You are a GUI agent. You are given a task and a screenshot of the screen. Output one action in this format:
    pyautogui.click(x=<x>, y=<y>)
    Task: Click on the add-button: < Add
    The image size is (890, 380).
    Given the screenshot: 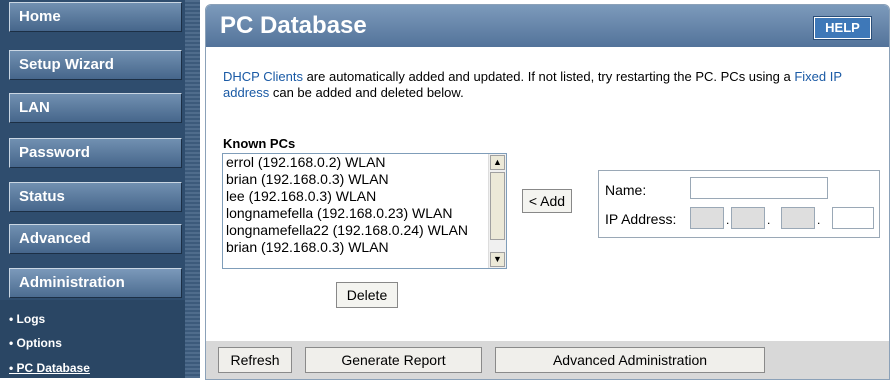 What is the action you would take?
    pyautogui.click(x=547, y=201)
    